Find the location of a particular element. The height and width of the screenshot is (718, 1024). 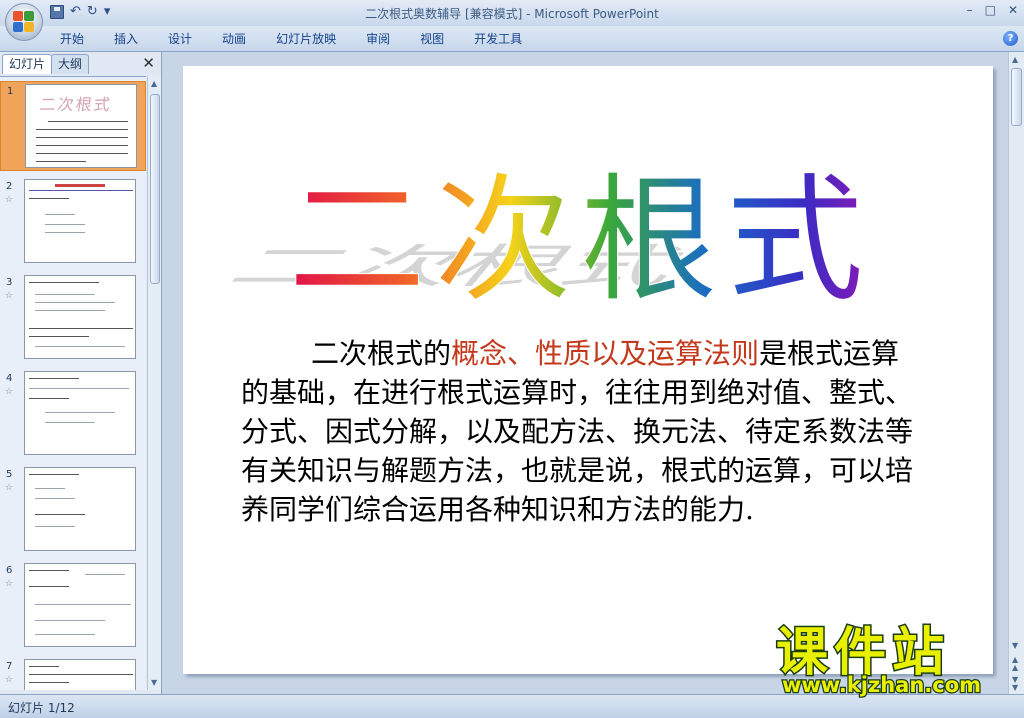

thumbnail-row-7: 7 ☆ is located at coordinates (73, 673).